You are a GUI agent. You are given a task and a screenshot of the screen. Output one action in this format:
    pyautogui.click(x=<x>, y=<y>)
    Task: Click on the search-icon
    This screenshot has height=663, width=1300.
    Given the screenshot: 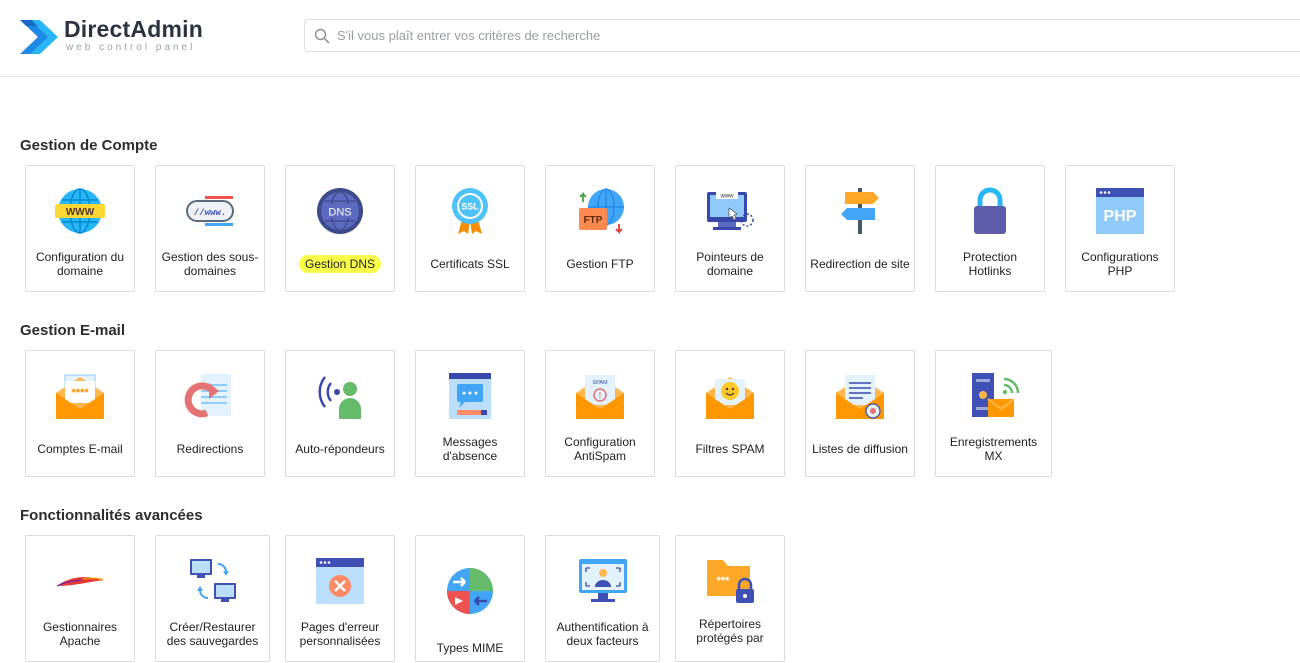 What is the action you would take?
    pyautogui.click(x=322, y=36)
    